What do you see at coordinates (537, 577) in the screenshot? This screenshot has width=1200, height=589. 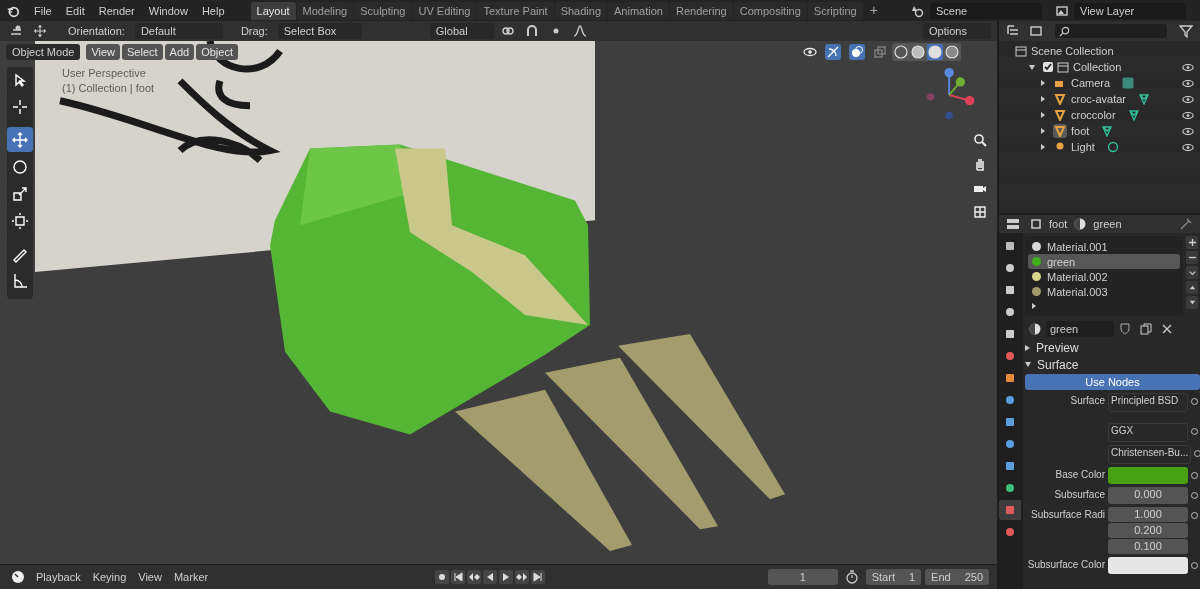 I see `jump-end-icon` at bounding box center [537, 577].